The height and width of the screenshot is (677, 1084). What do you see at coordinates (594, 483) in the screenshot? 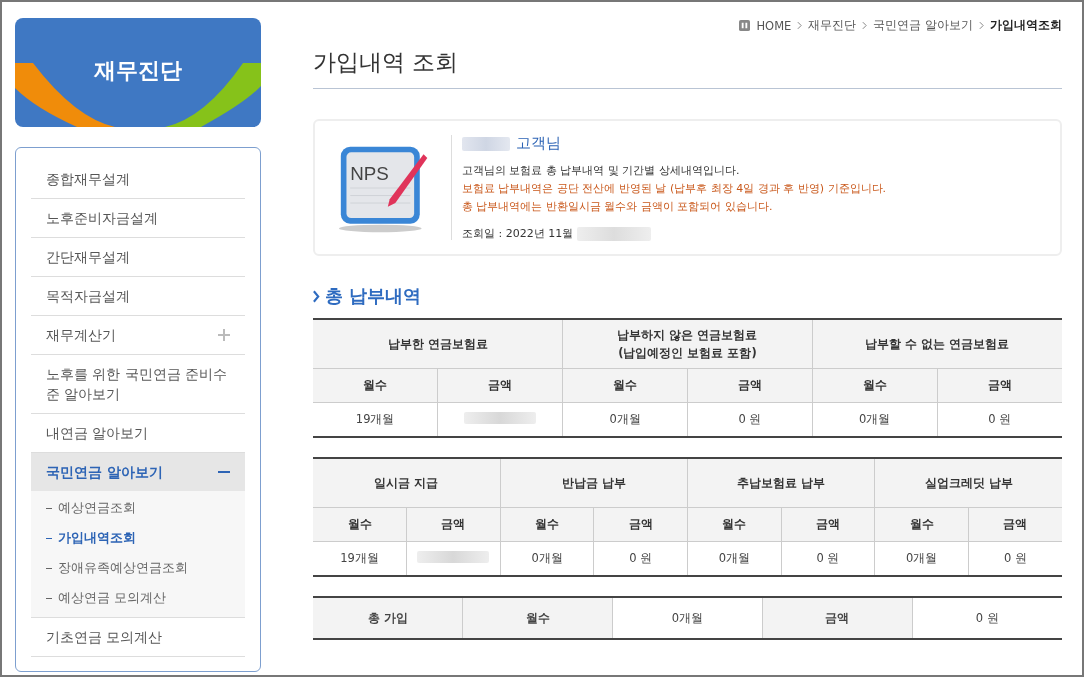
I see `group-header: 반납금 납부` at bounding box center [594, 483].